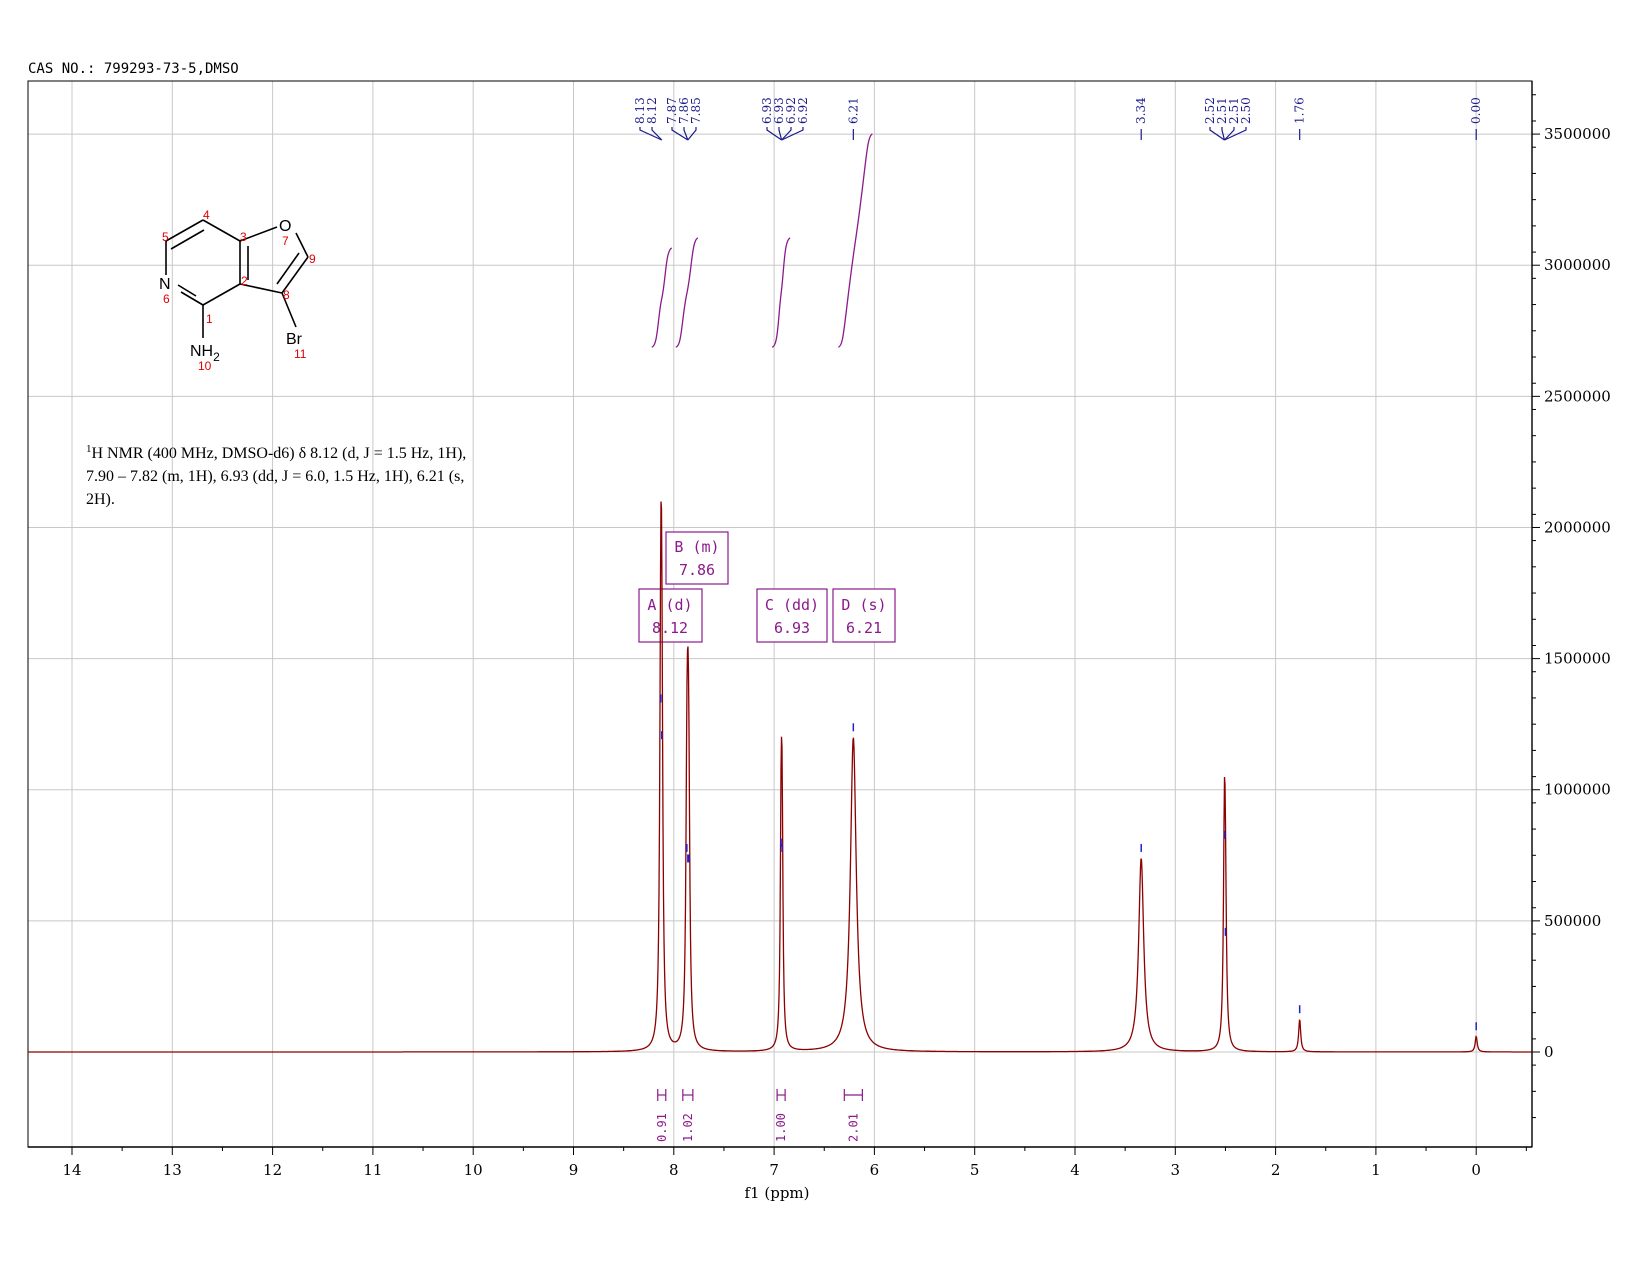  Describe the element at coordinates (100, 499) in the screenshot. I see `nmr-description-line-3: 2H).` at that location.